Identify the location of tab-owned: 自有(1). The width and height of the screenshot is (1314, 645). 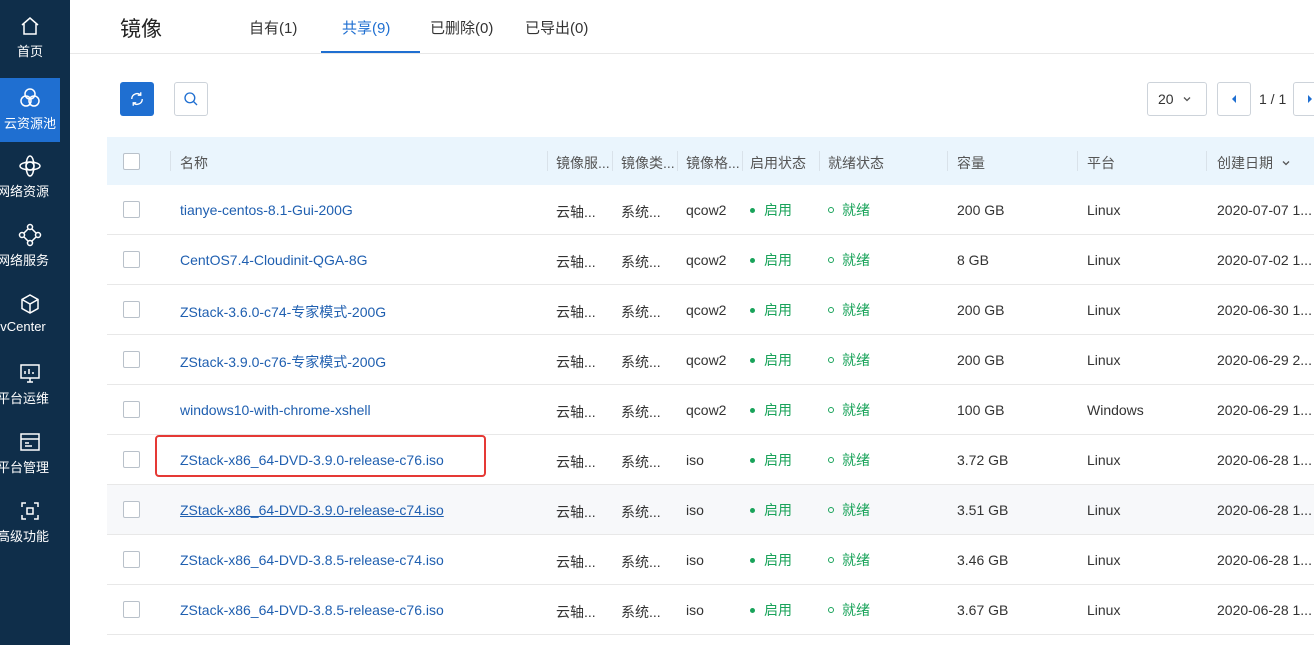
(273, 27).